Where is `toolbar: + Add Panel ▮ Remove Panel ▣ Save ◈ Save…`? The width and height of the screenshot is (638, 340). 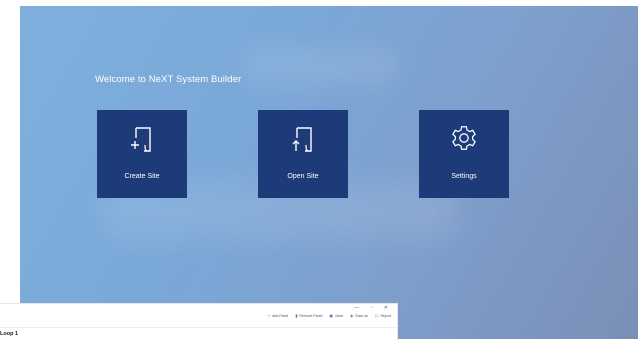 toolbar: + Add Panel ▮ Remove Panel ▣ Save ◈ Save… is located at coordinates (329, 315).